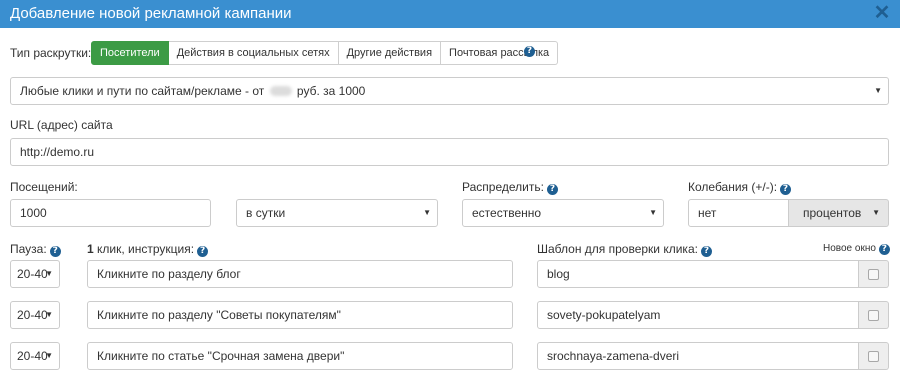 The height and width of the screenshot is (374, 900). Describe the element at coordinates (331, 91) in the screenshot. I see `campaign-type-suffix: руб. за 1000` at that location.